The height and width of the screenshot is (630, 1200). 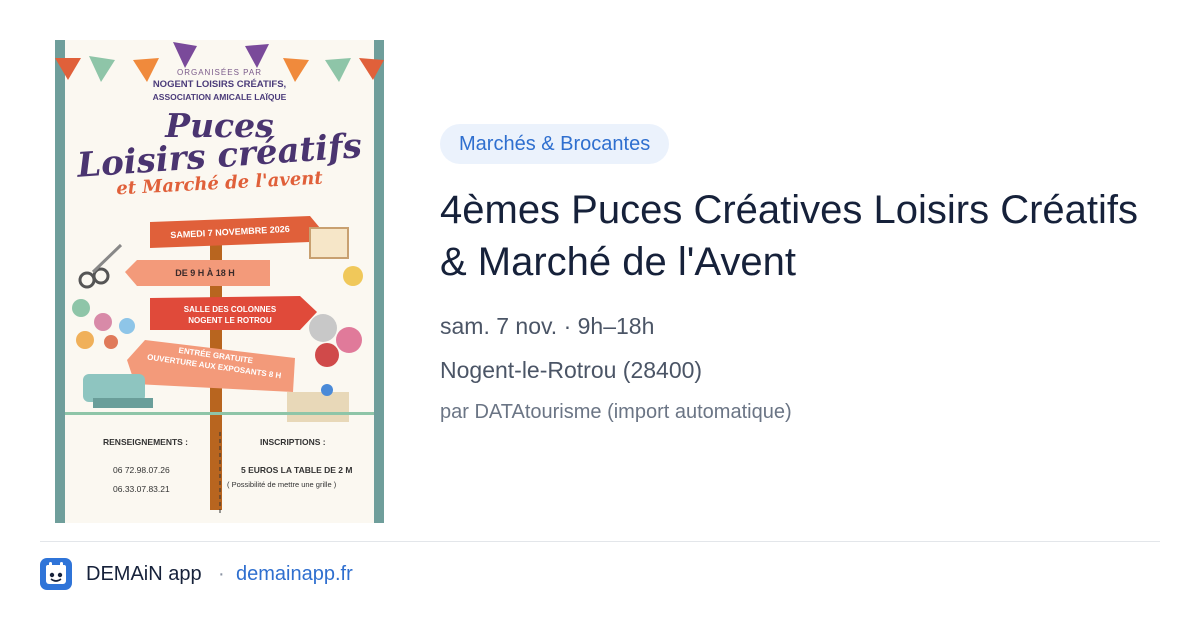 I want to click on event-source: par DATAtourisme (import automatique), so click(x=616, y=412).